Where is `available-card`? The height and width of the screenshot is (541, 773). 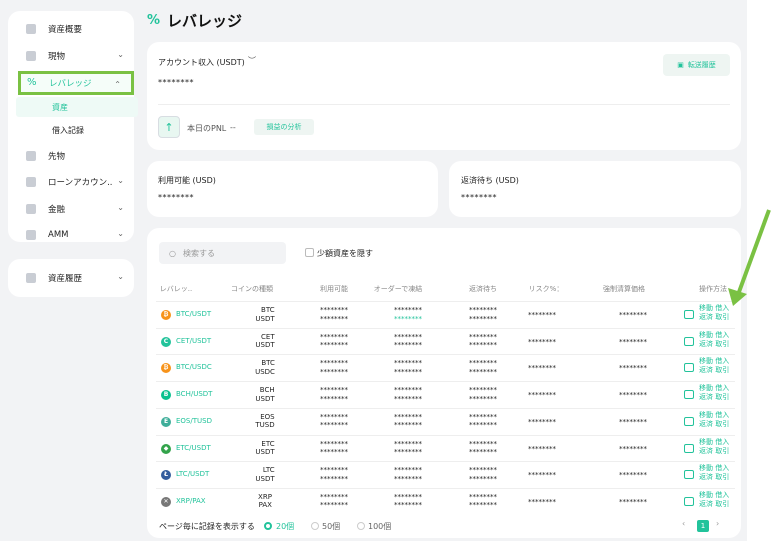
available-card is located at coordinates (292, 189).